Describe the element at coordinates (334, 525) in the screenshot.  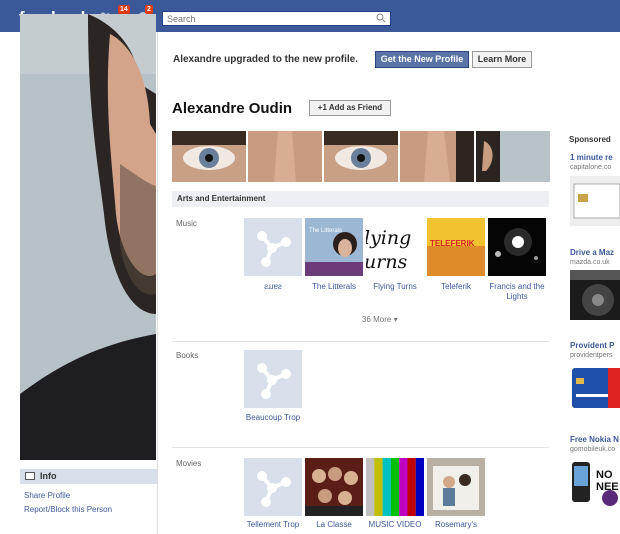
I see `movie-caption-2: La Classe` at that location.